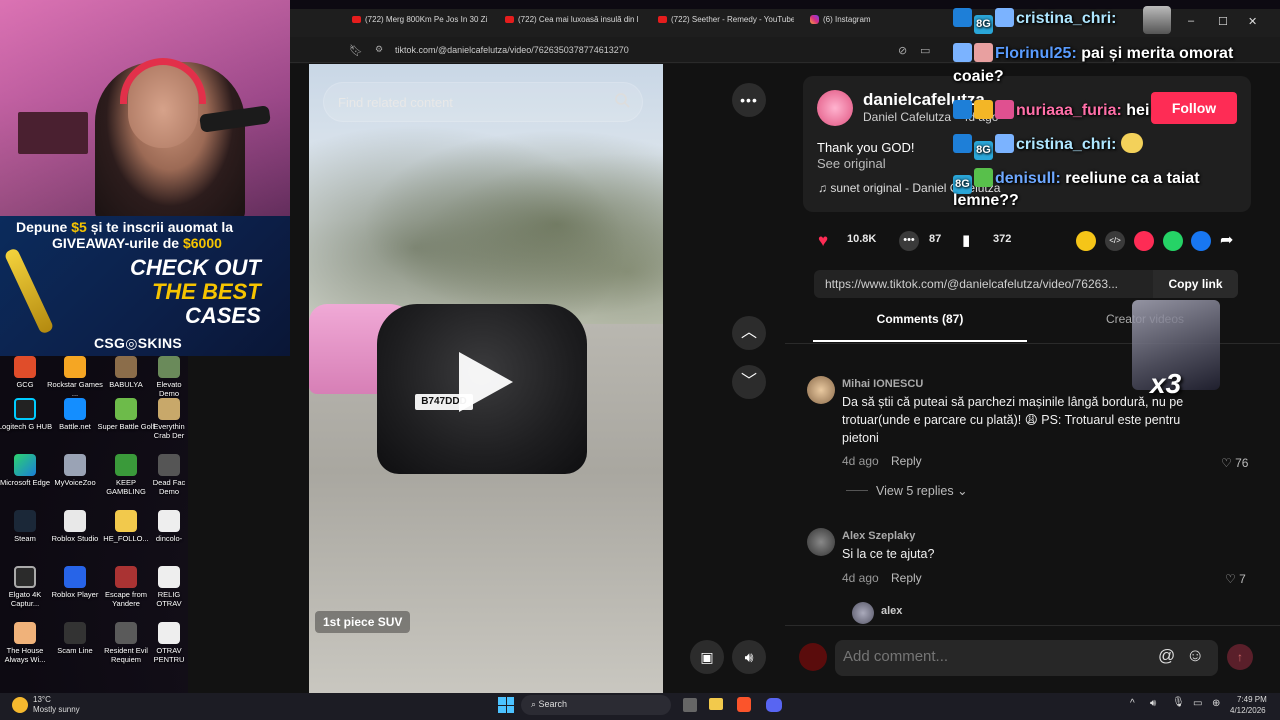  Describe the element at coordinates (909, 241) in the screenshot. I see `comment-icon: •••` at that location.